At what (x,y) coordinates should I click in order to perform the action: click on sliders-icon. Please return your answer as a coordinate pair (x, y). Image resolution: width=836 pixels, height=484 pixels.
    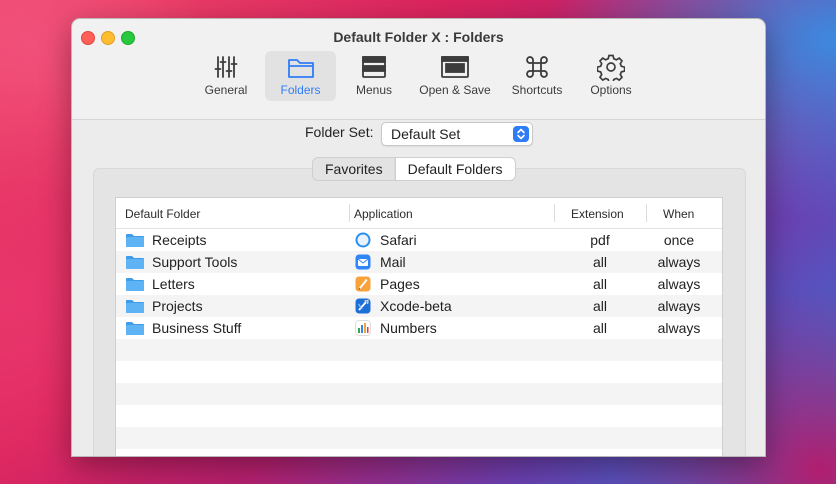
    Looking at the image, I should click on (226, 67).